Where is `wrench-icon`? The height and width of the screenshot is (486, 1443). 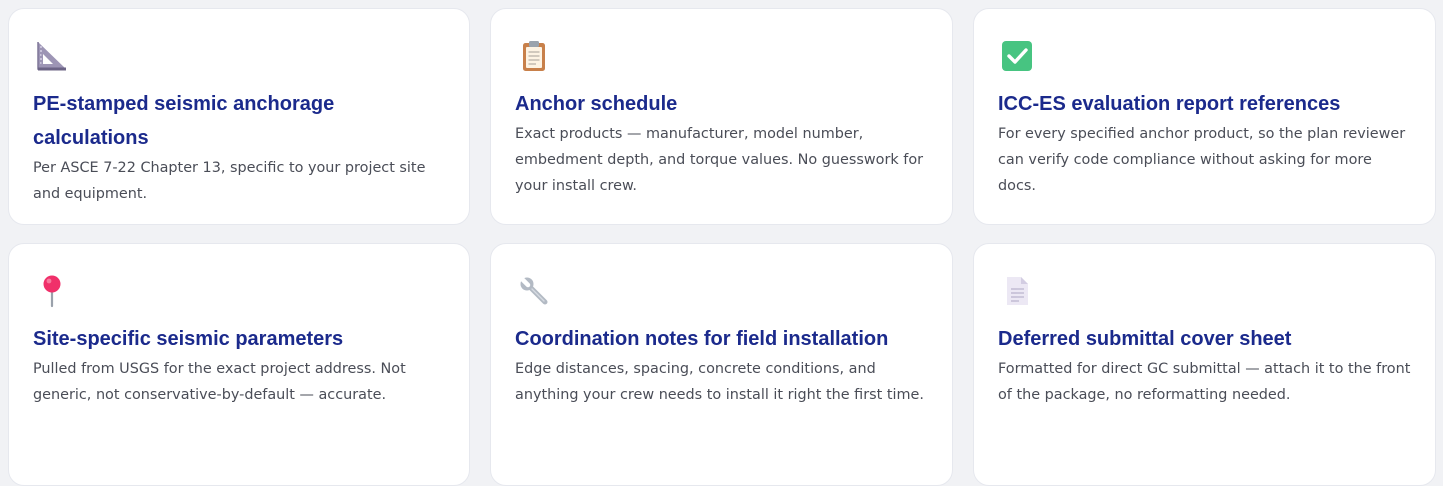
wrench-icon is located at coordinates (534, 291).